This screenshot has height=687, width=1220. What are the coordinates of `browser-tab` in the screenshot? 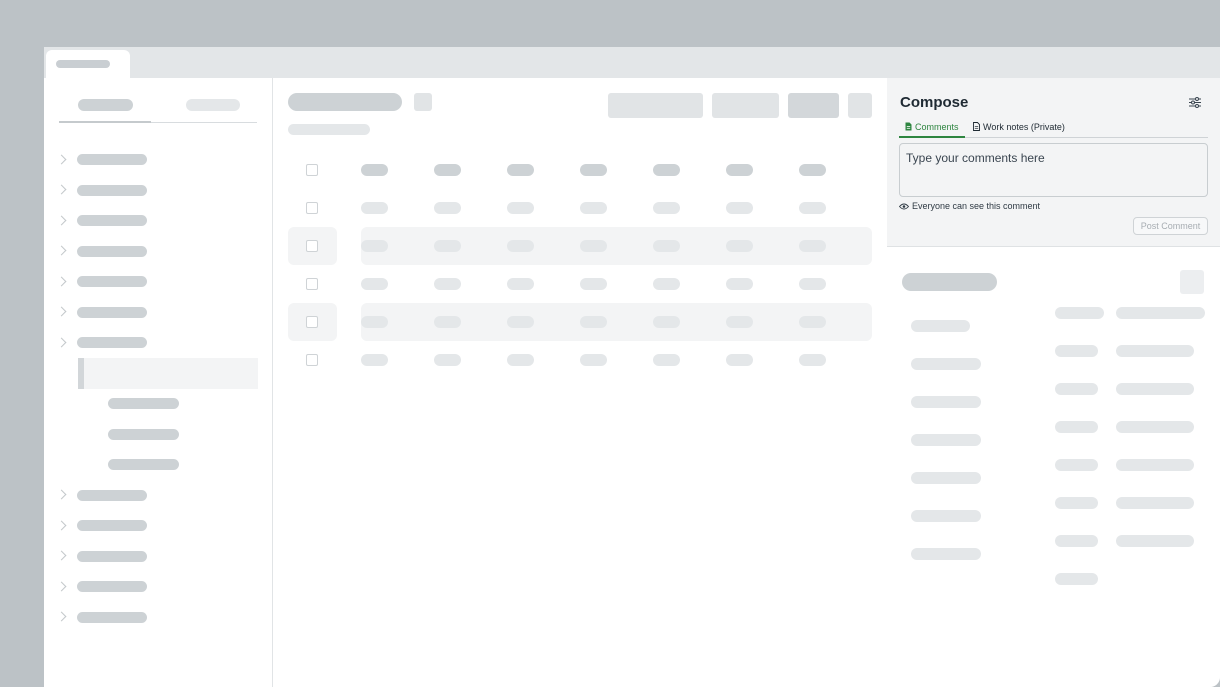 It's located at (88, 64).